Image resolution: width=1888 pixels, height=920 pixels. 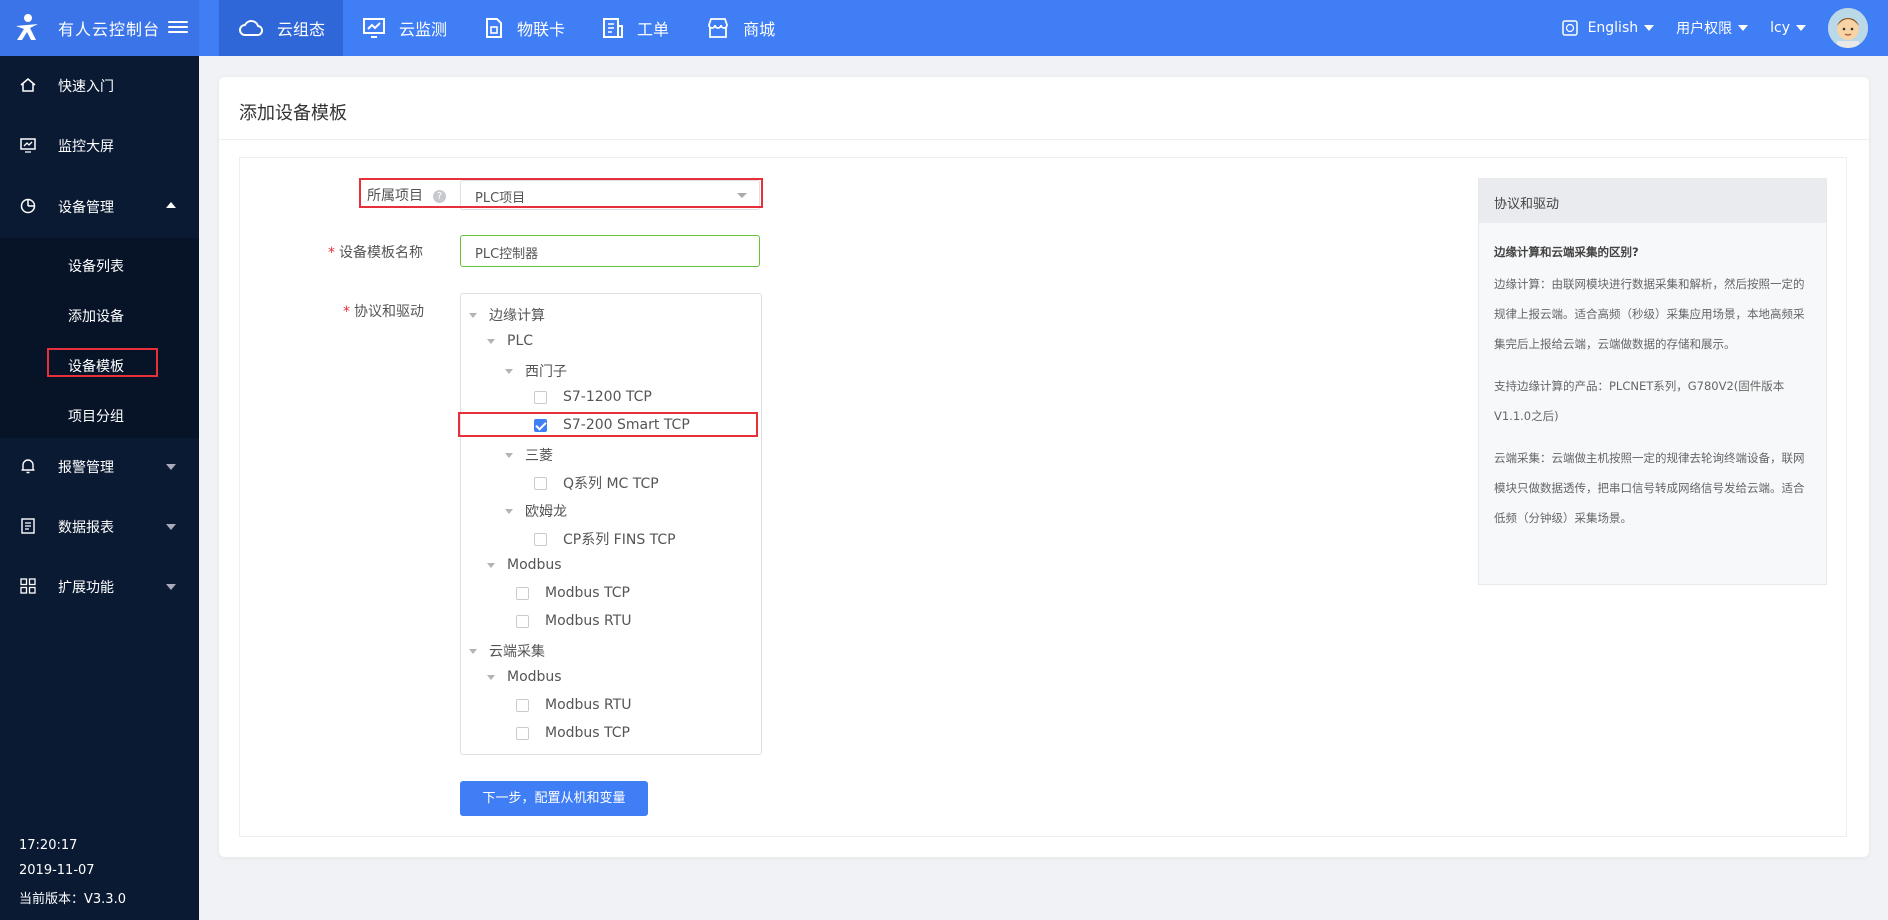 What do you see at coordinates (28, 586) in the screenshot?
I see `grid-icon` at bounding box center [28, 586].